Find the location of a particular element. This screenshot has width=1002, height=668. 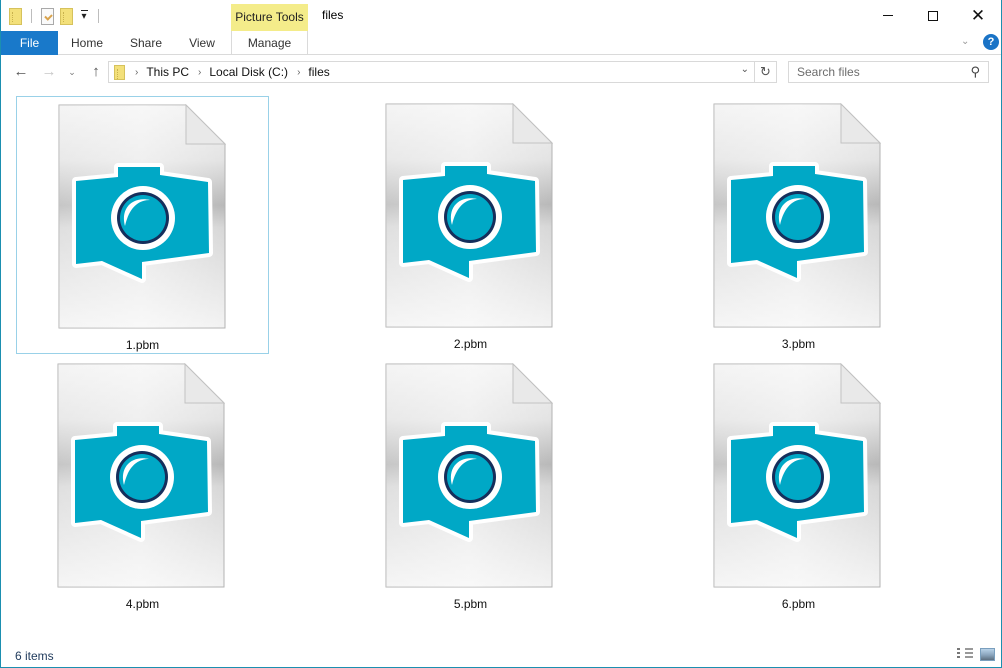

tab-manage: Manage is located at coordinates (269, 43).